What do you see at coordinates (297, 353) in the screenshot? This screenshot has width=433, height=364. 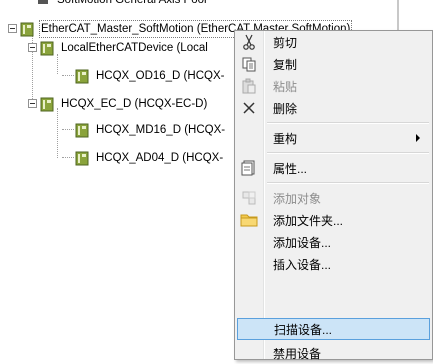 I see `menu-item-label: 禁用设备` at bounding box center [297, 353].